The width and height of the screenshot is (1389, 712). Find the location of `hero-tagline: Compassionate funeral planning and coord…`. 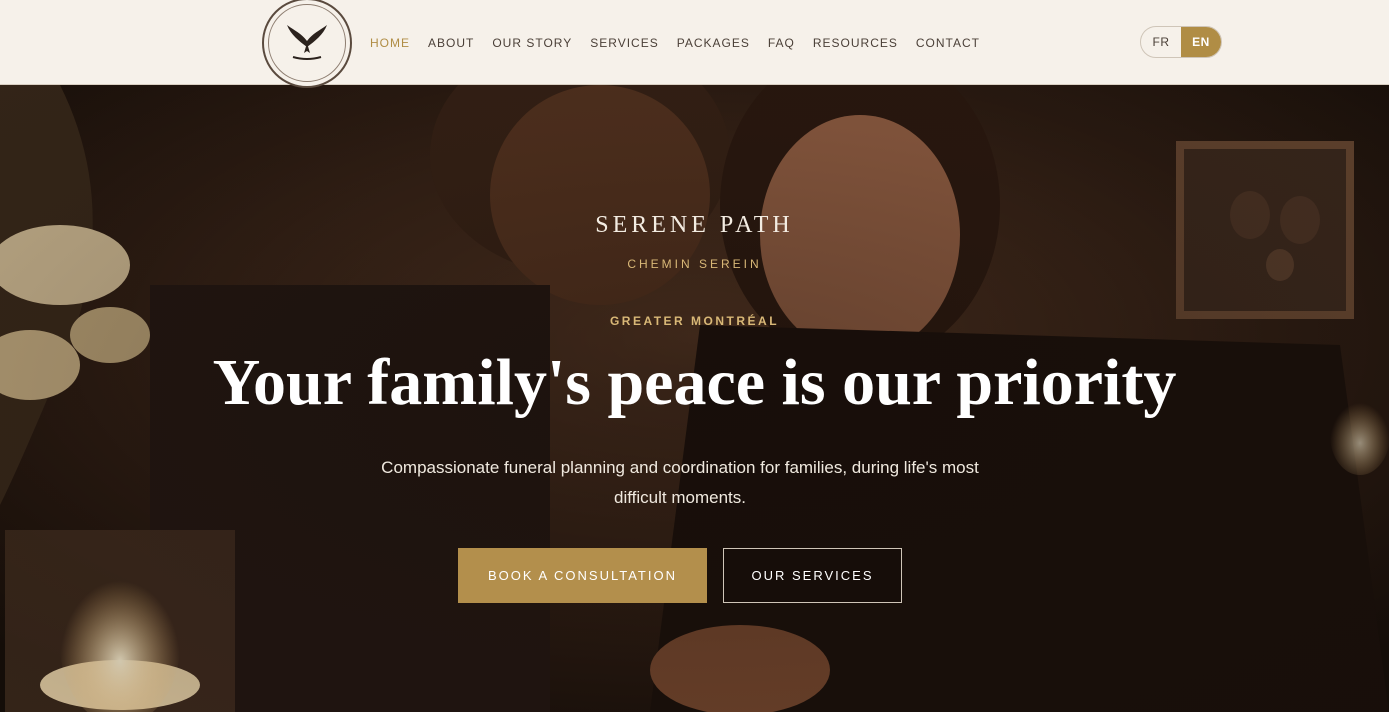

hero-tagline: Compassionate funeral planning and coord… is located at coordinates (680, 482).